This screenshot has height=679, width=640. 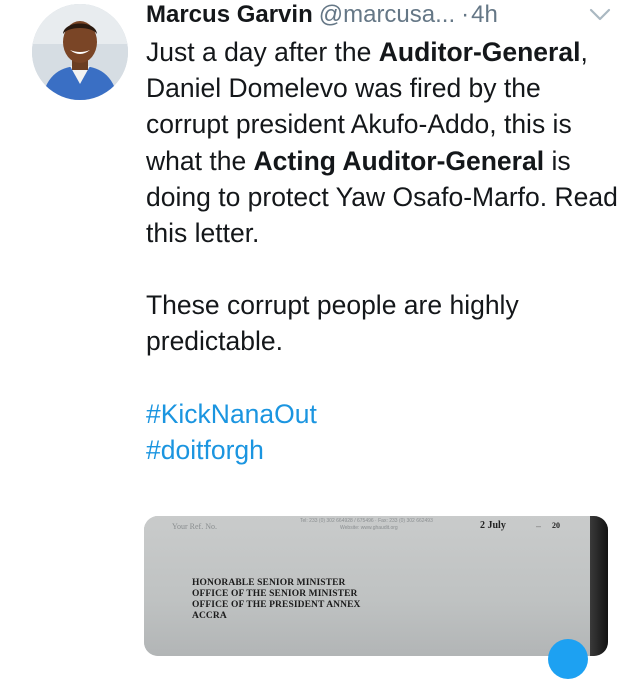 I want to click on chevron-down-icon, so click(x=600, y=14).